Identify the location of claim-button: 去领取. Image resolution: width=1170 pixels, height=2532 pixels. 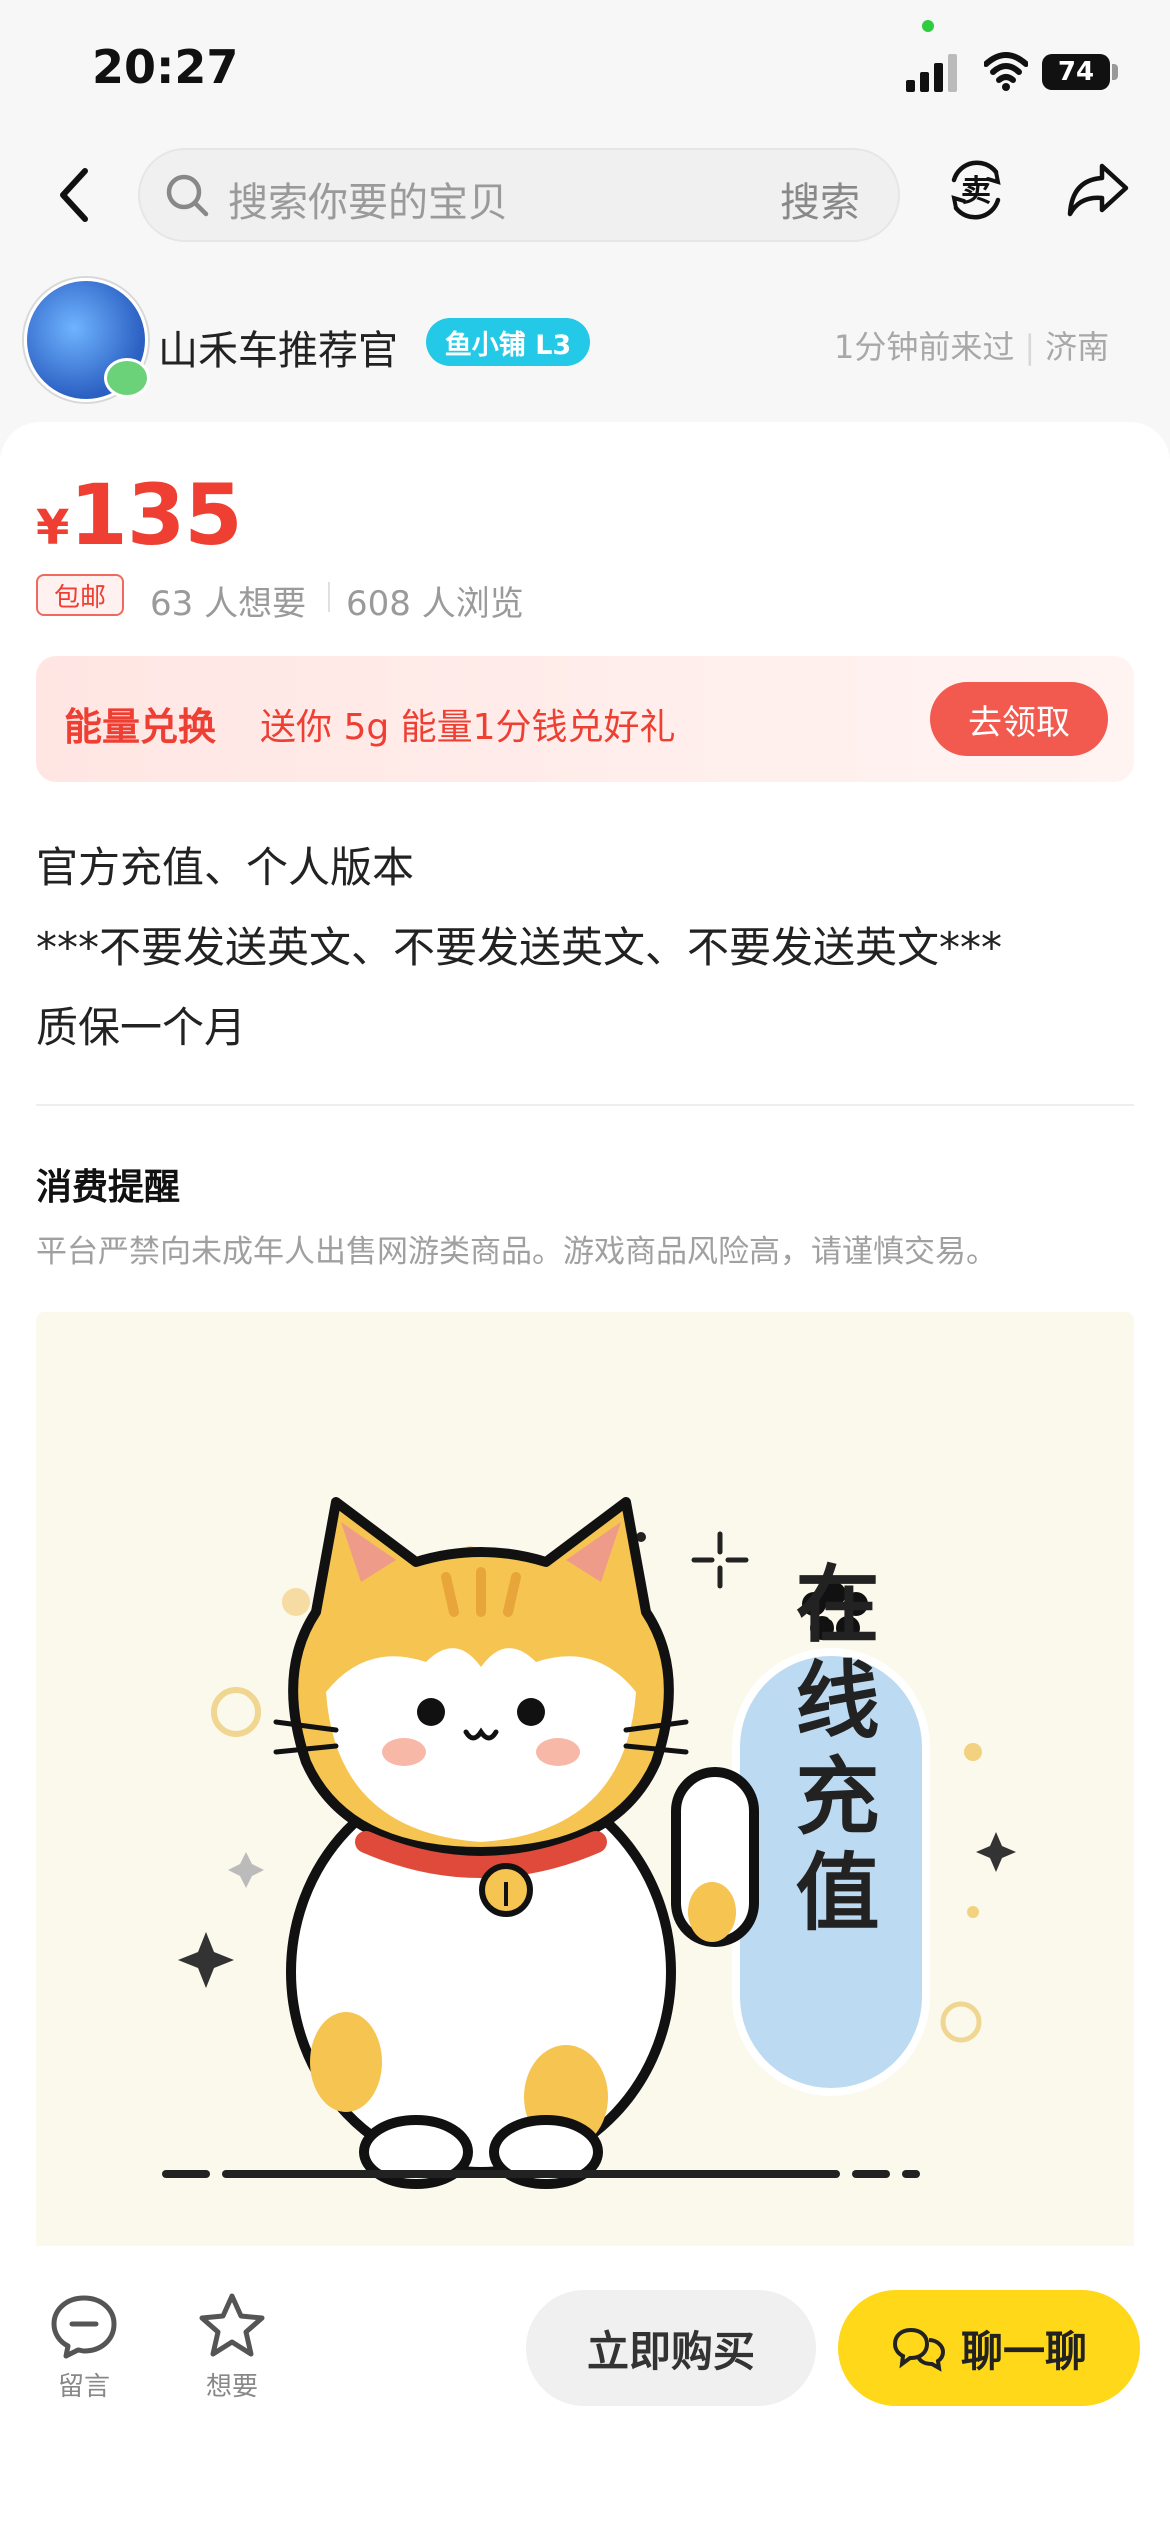
(1019, 719).